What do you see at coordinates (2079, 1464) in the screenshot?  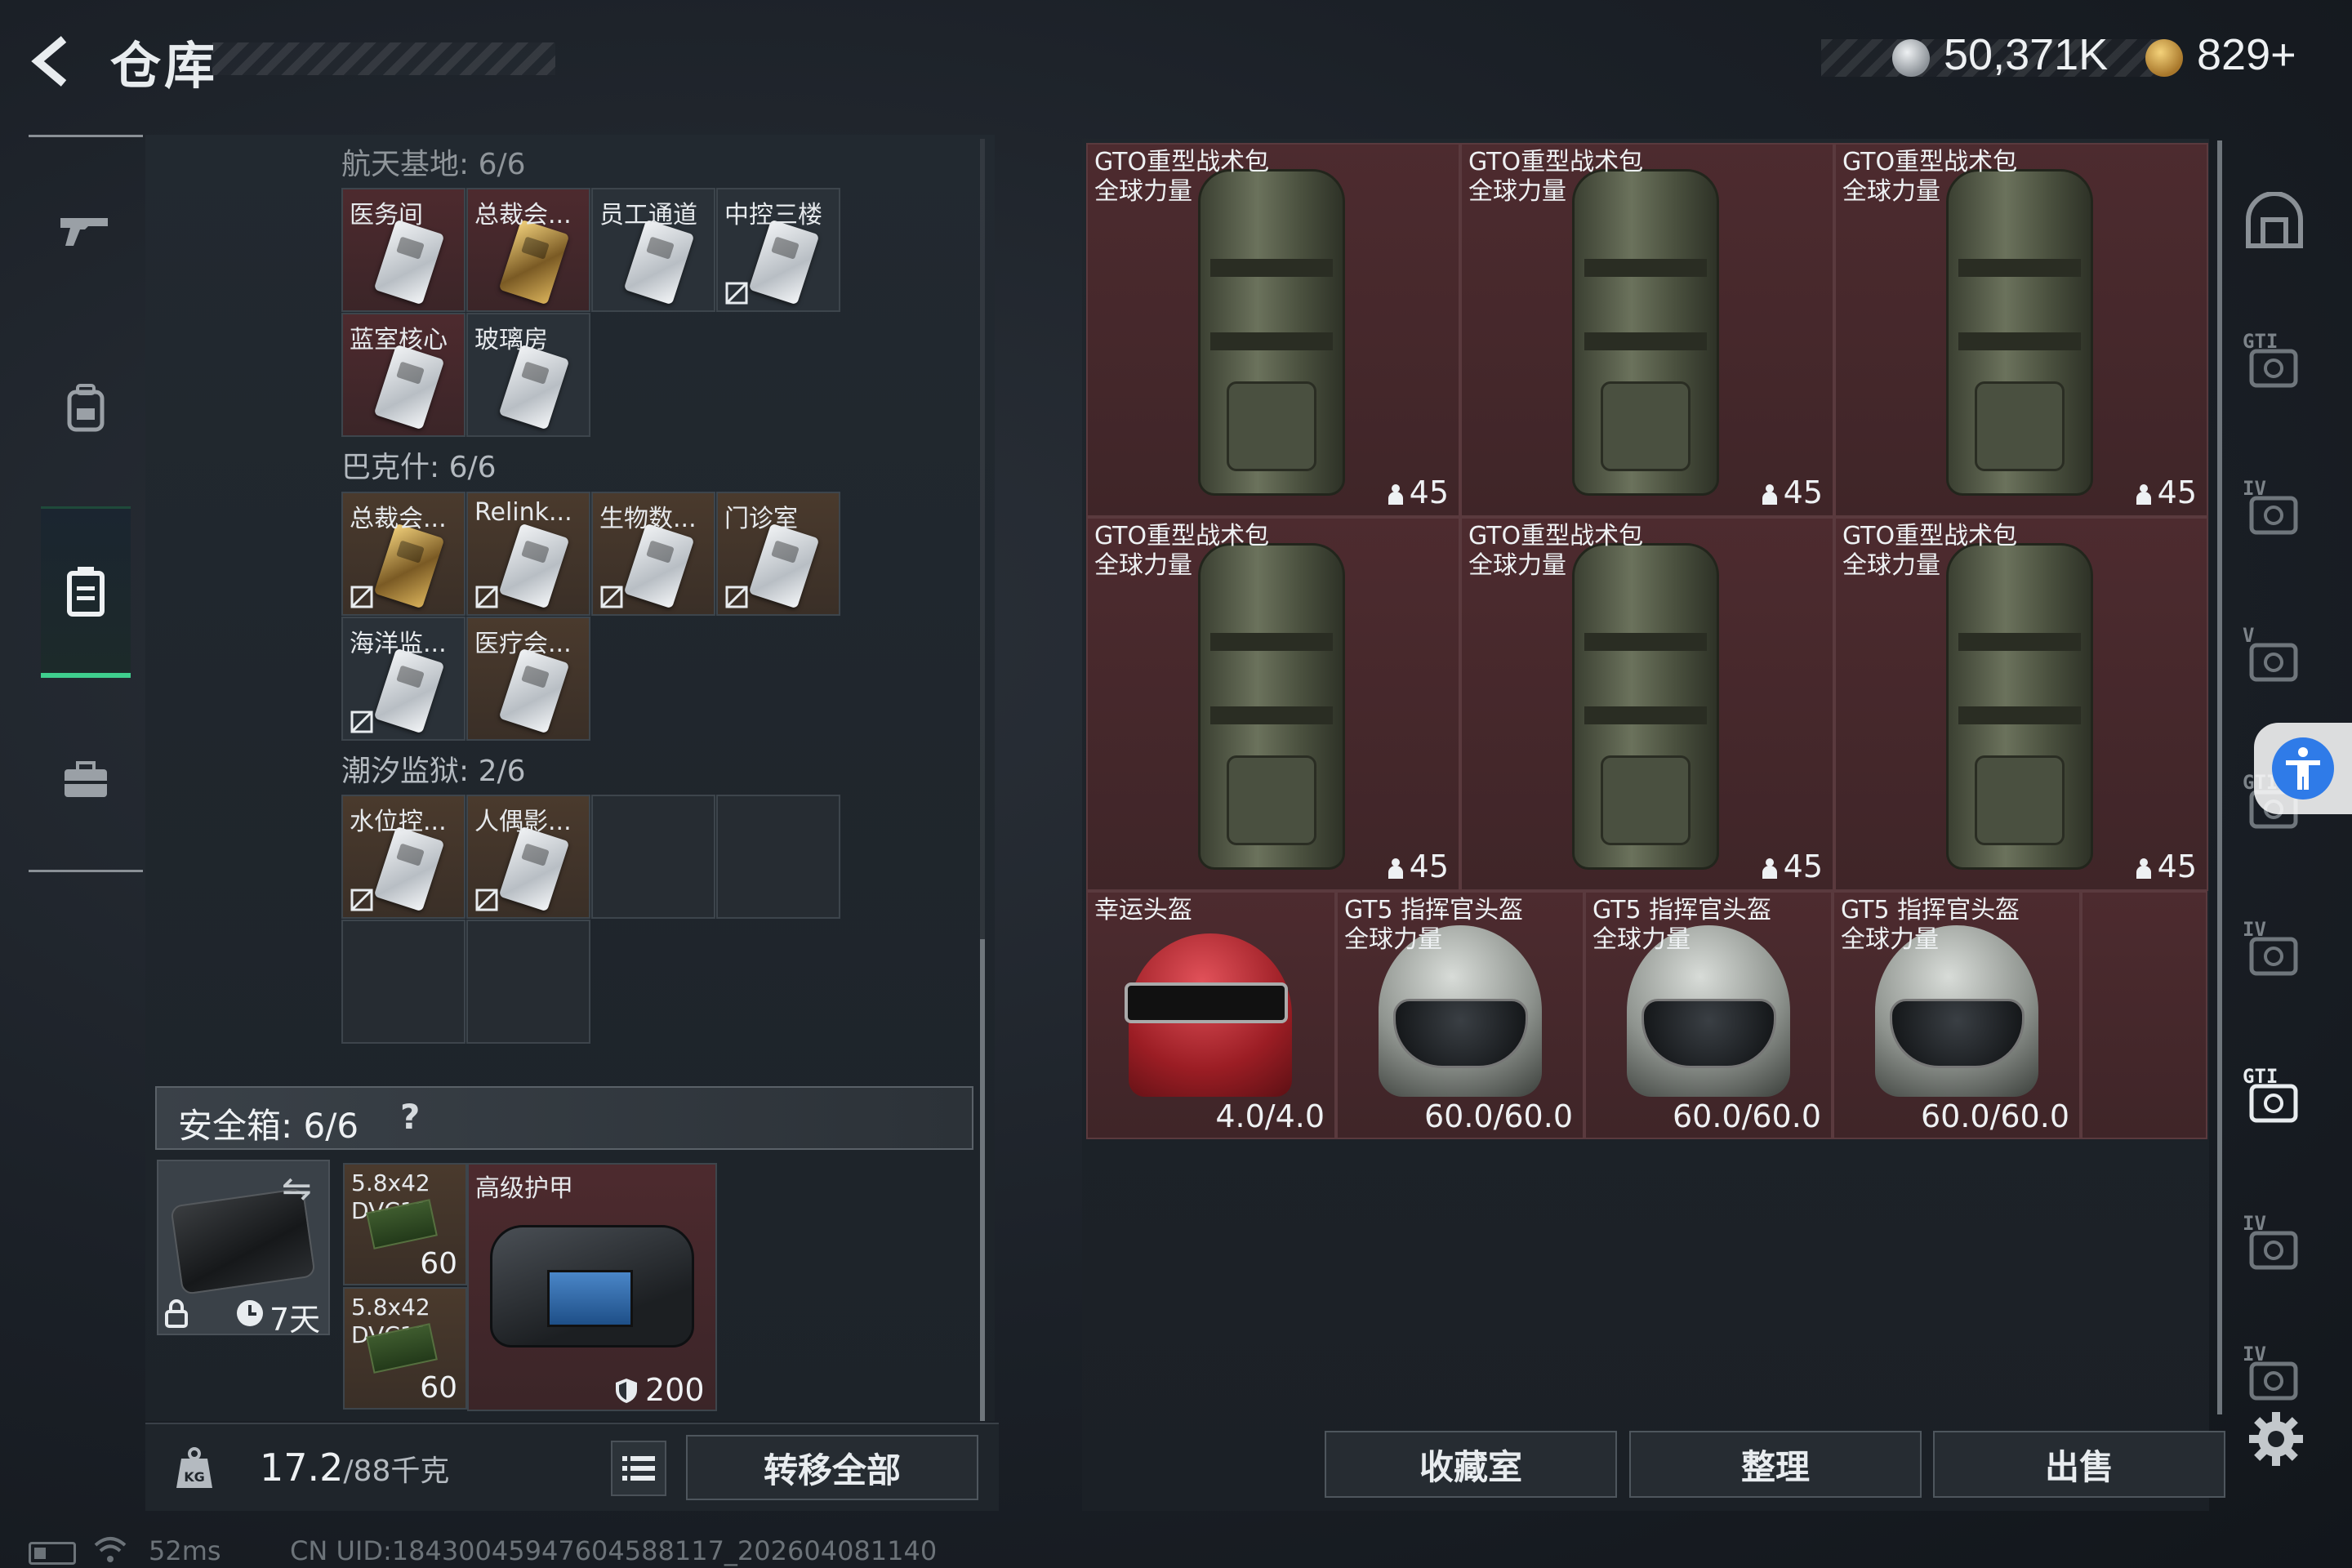 I see `sell-button: 出售` at bounding box center [2079, 1464].